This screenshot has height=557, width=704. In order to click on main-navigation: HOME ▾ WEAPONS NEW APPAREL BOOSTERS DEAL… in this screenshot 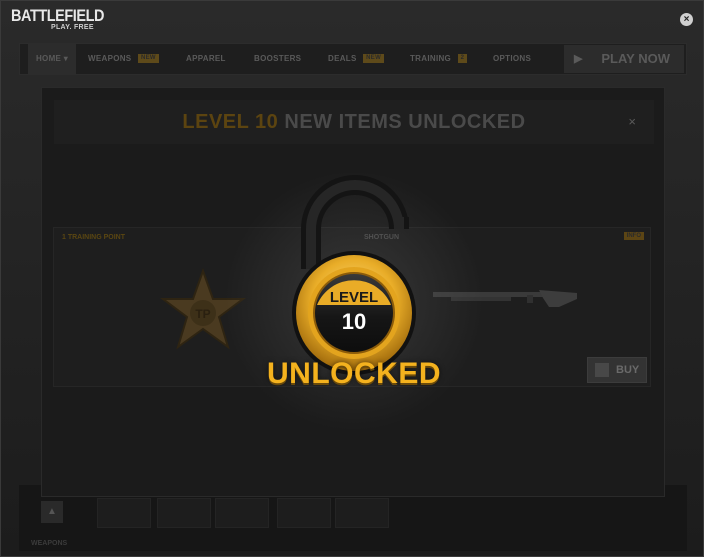, I will do `click(353, 59)`.